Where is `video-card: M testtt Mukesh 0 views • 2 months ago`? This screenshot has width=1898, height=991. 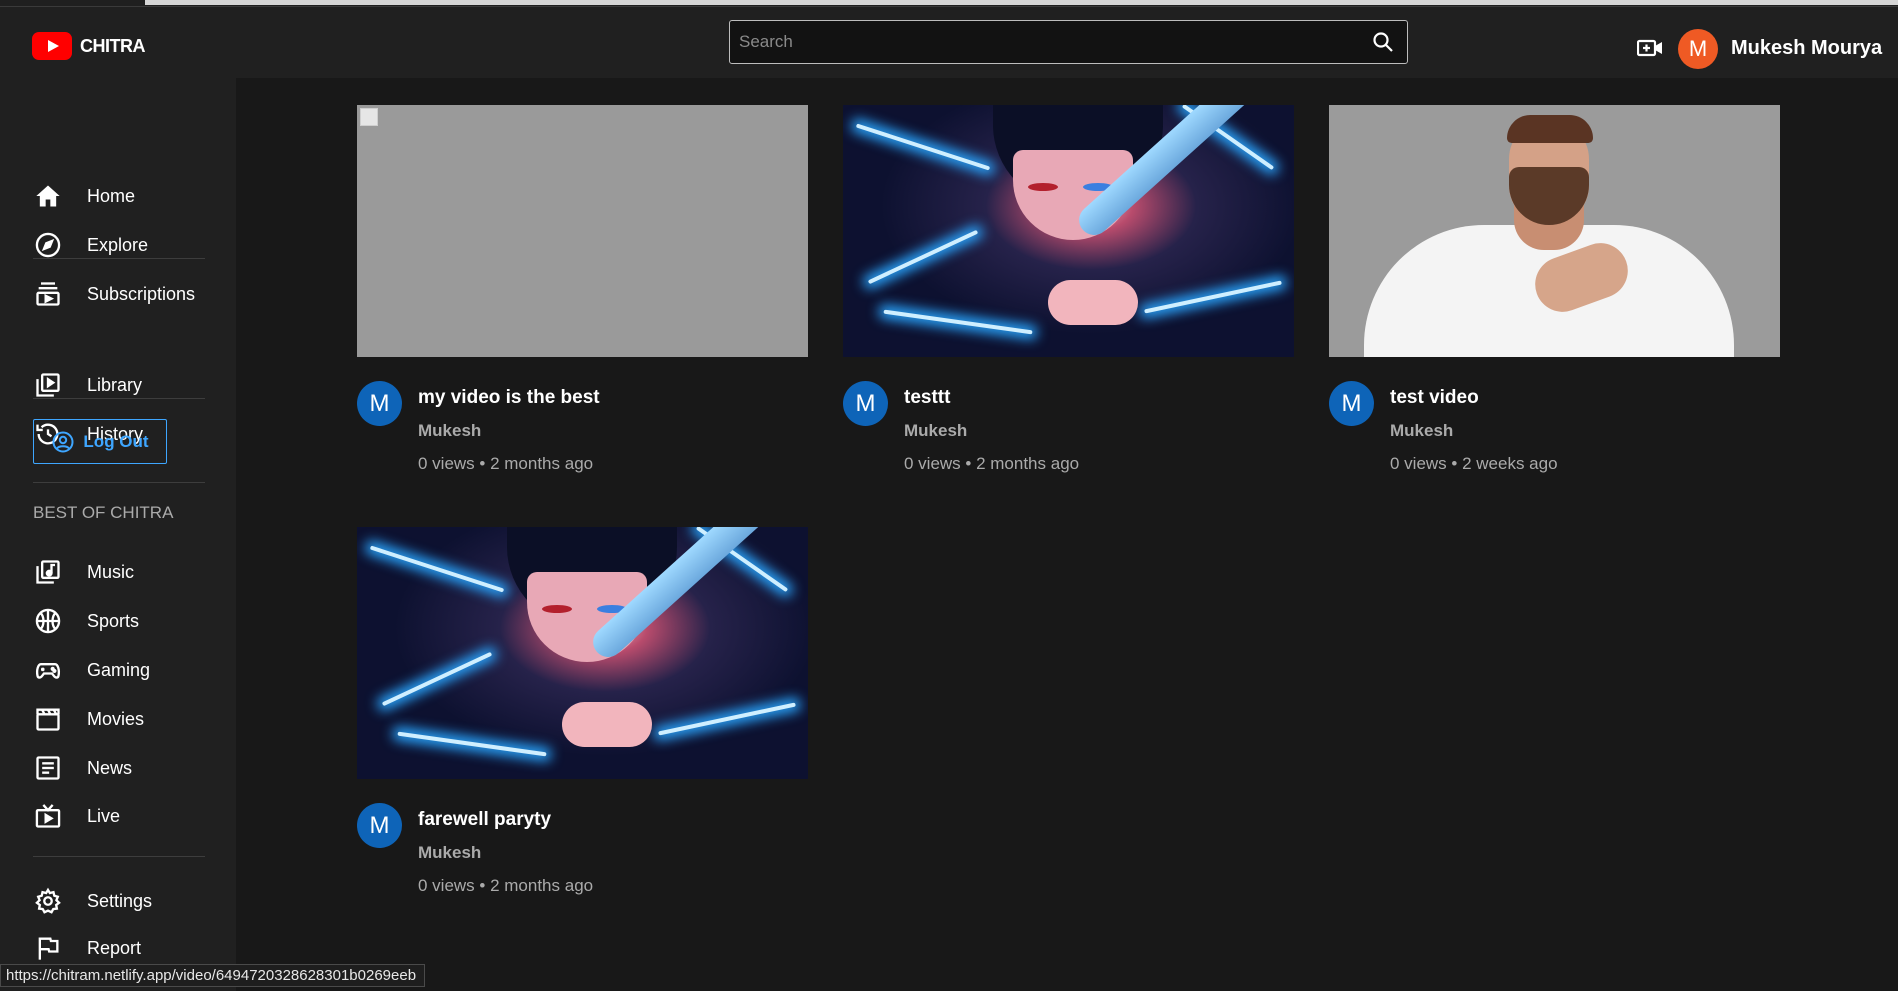
video-card: M testtt Mukesh 0 views • 2 months ago is located at coordinates (1068, 293).